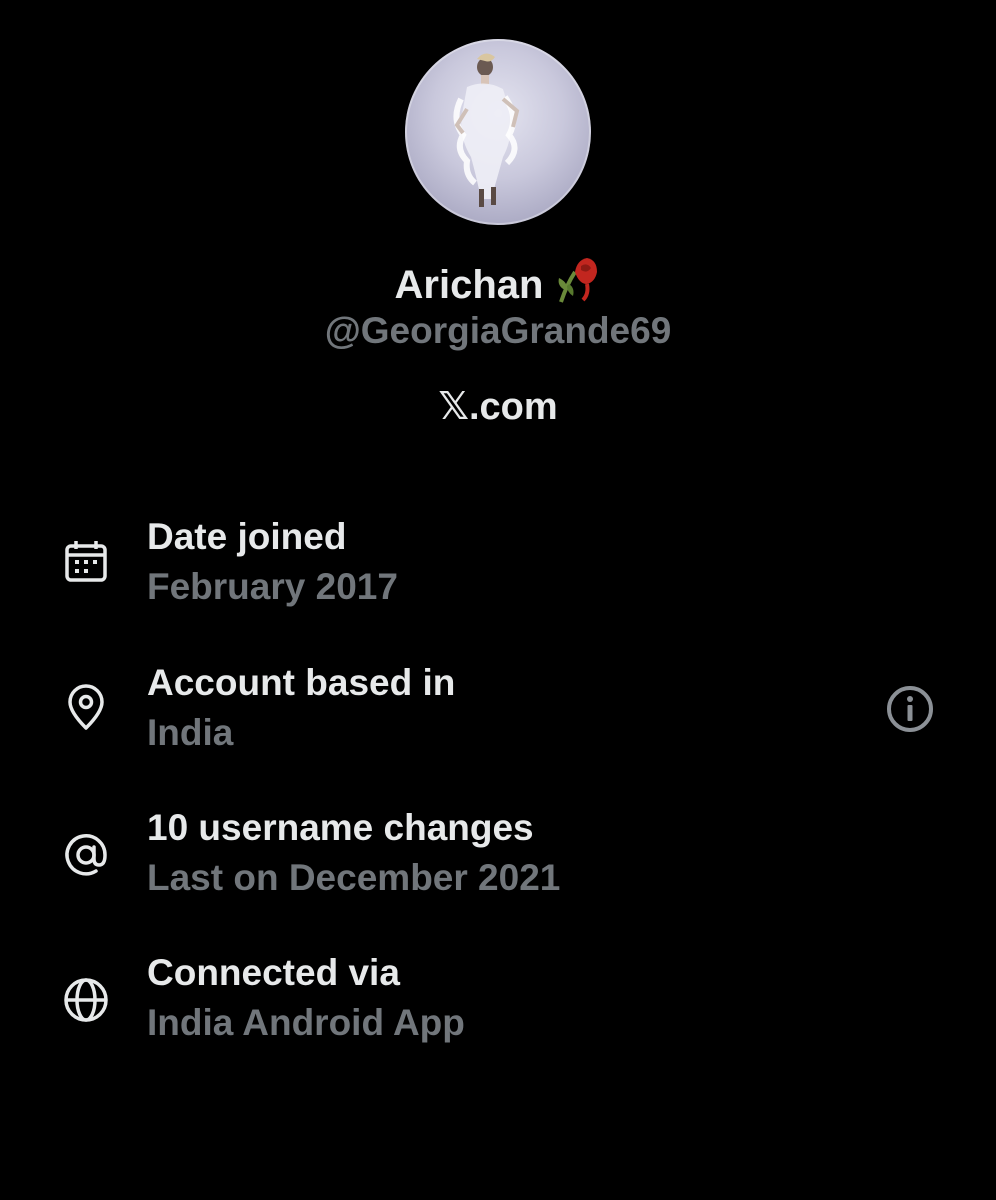 The height and width of the screenshot is (1200, 996). I want to click on detail-title: Date joined, so click(247, 536).